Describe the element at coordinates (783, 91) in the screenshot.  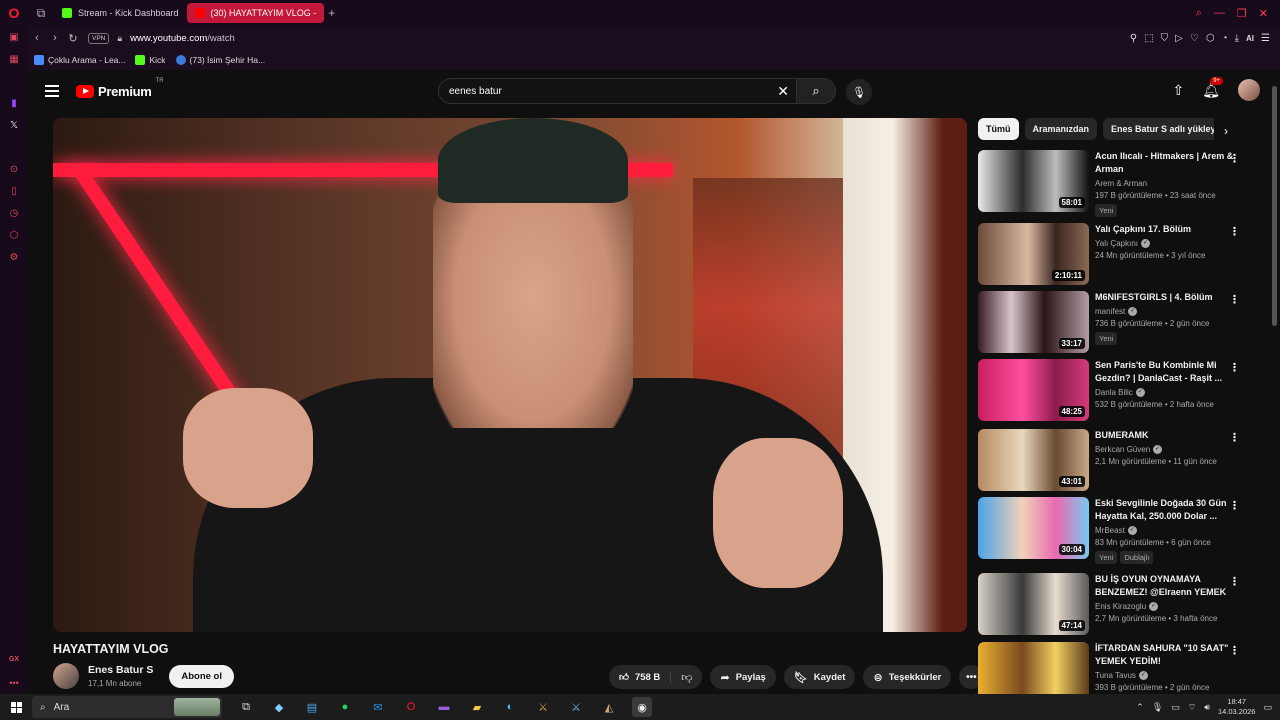
I see `clear-search-icon: ✕` at that location.